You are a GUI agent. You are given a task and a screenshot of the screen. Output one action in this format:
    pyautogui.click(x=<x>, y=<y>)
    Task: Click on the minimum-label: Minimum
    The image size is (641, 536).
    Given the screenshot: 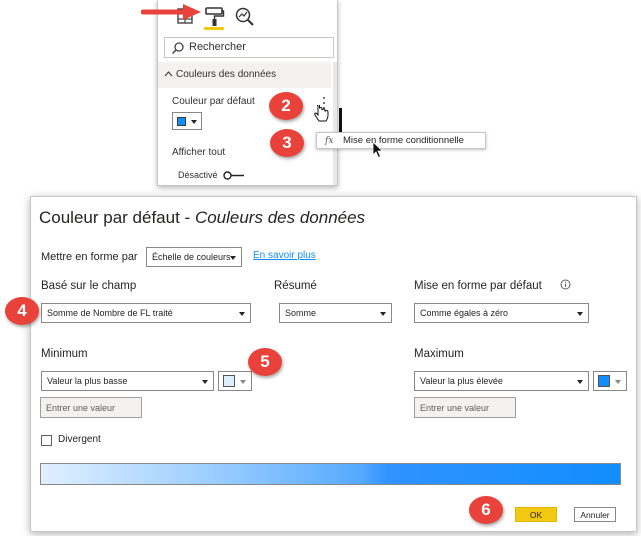 What is the action you would take?
    pyautogui.click(x=64, y=354)
    